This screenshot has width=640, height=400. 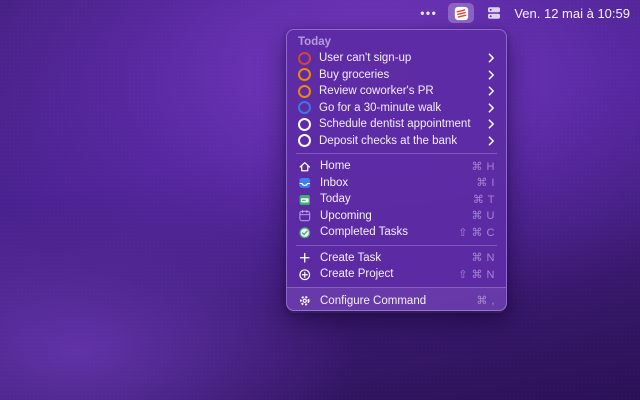 What do you see at coordinates (305, 258) in the screenshot?
I see `plus-icon` at bounding box center [305, 258].